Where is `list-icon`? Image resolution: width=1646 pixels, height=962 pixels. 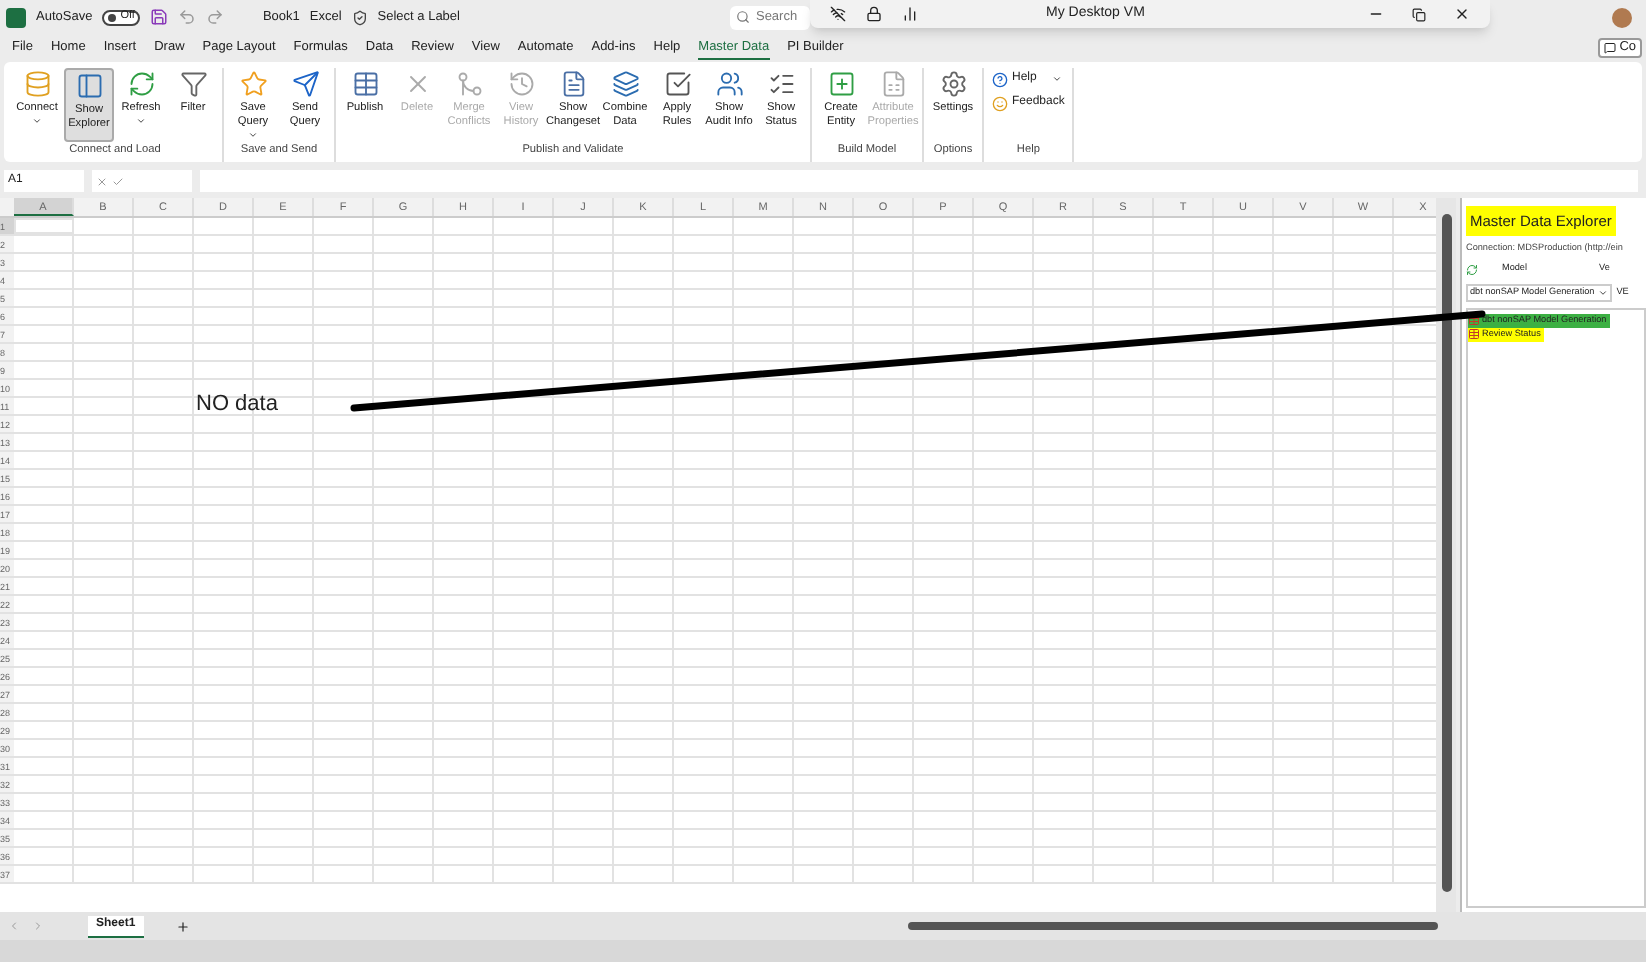
list-icon is located at coordinates (781, 84).